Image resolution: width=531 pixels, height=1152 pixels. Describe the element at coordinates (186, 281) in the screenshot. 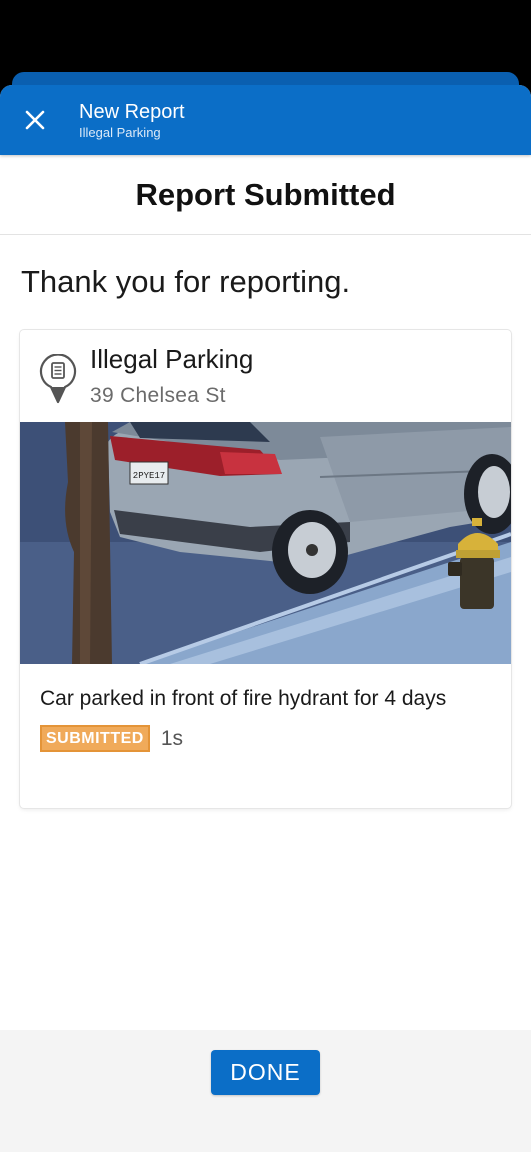

I see `thank-you-message: Thank you for reporting.` at that location.